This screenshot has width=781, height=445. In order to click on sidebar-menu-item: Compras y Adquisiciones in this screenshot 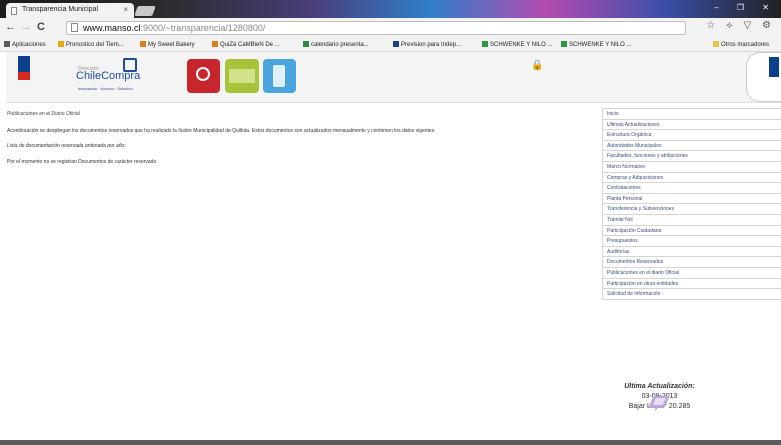, I will do `click(691, 178)`.